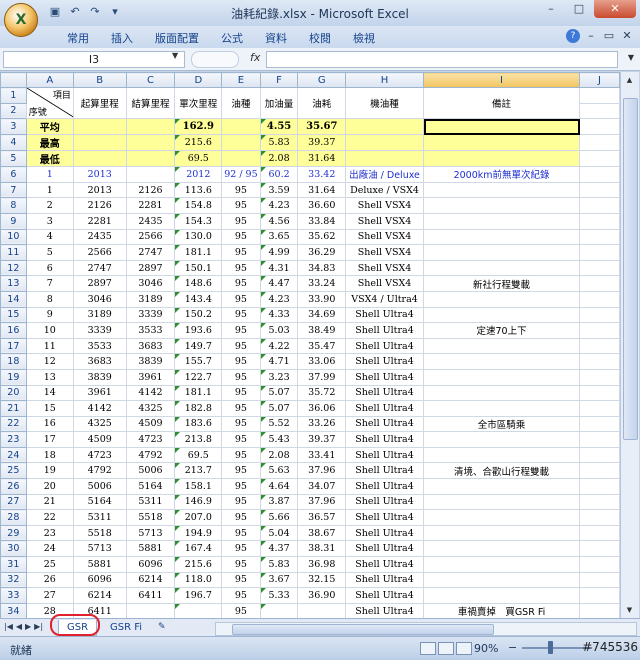 The width and height of the screenshot is (640, 660). Describe the element at coordinates (49, 283) in the screenshot. I see `cell: 7` at that location.